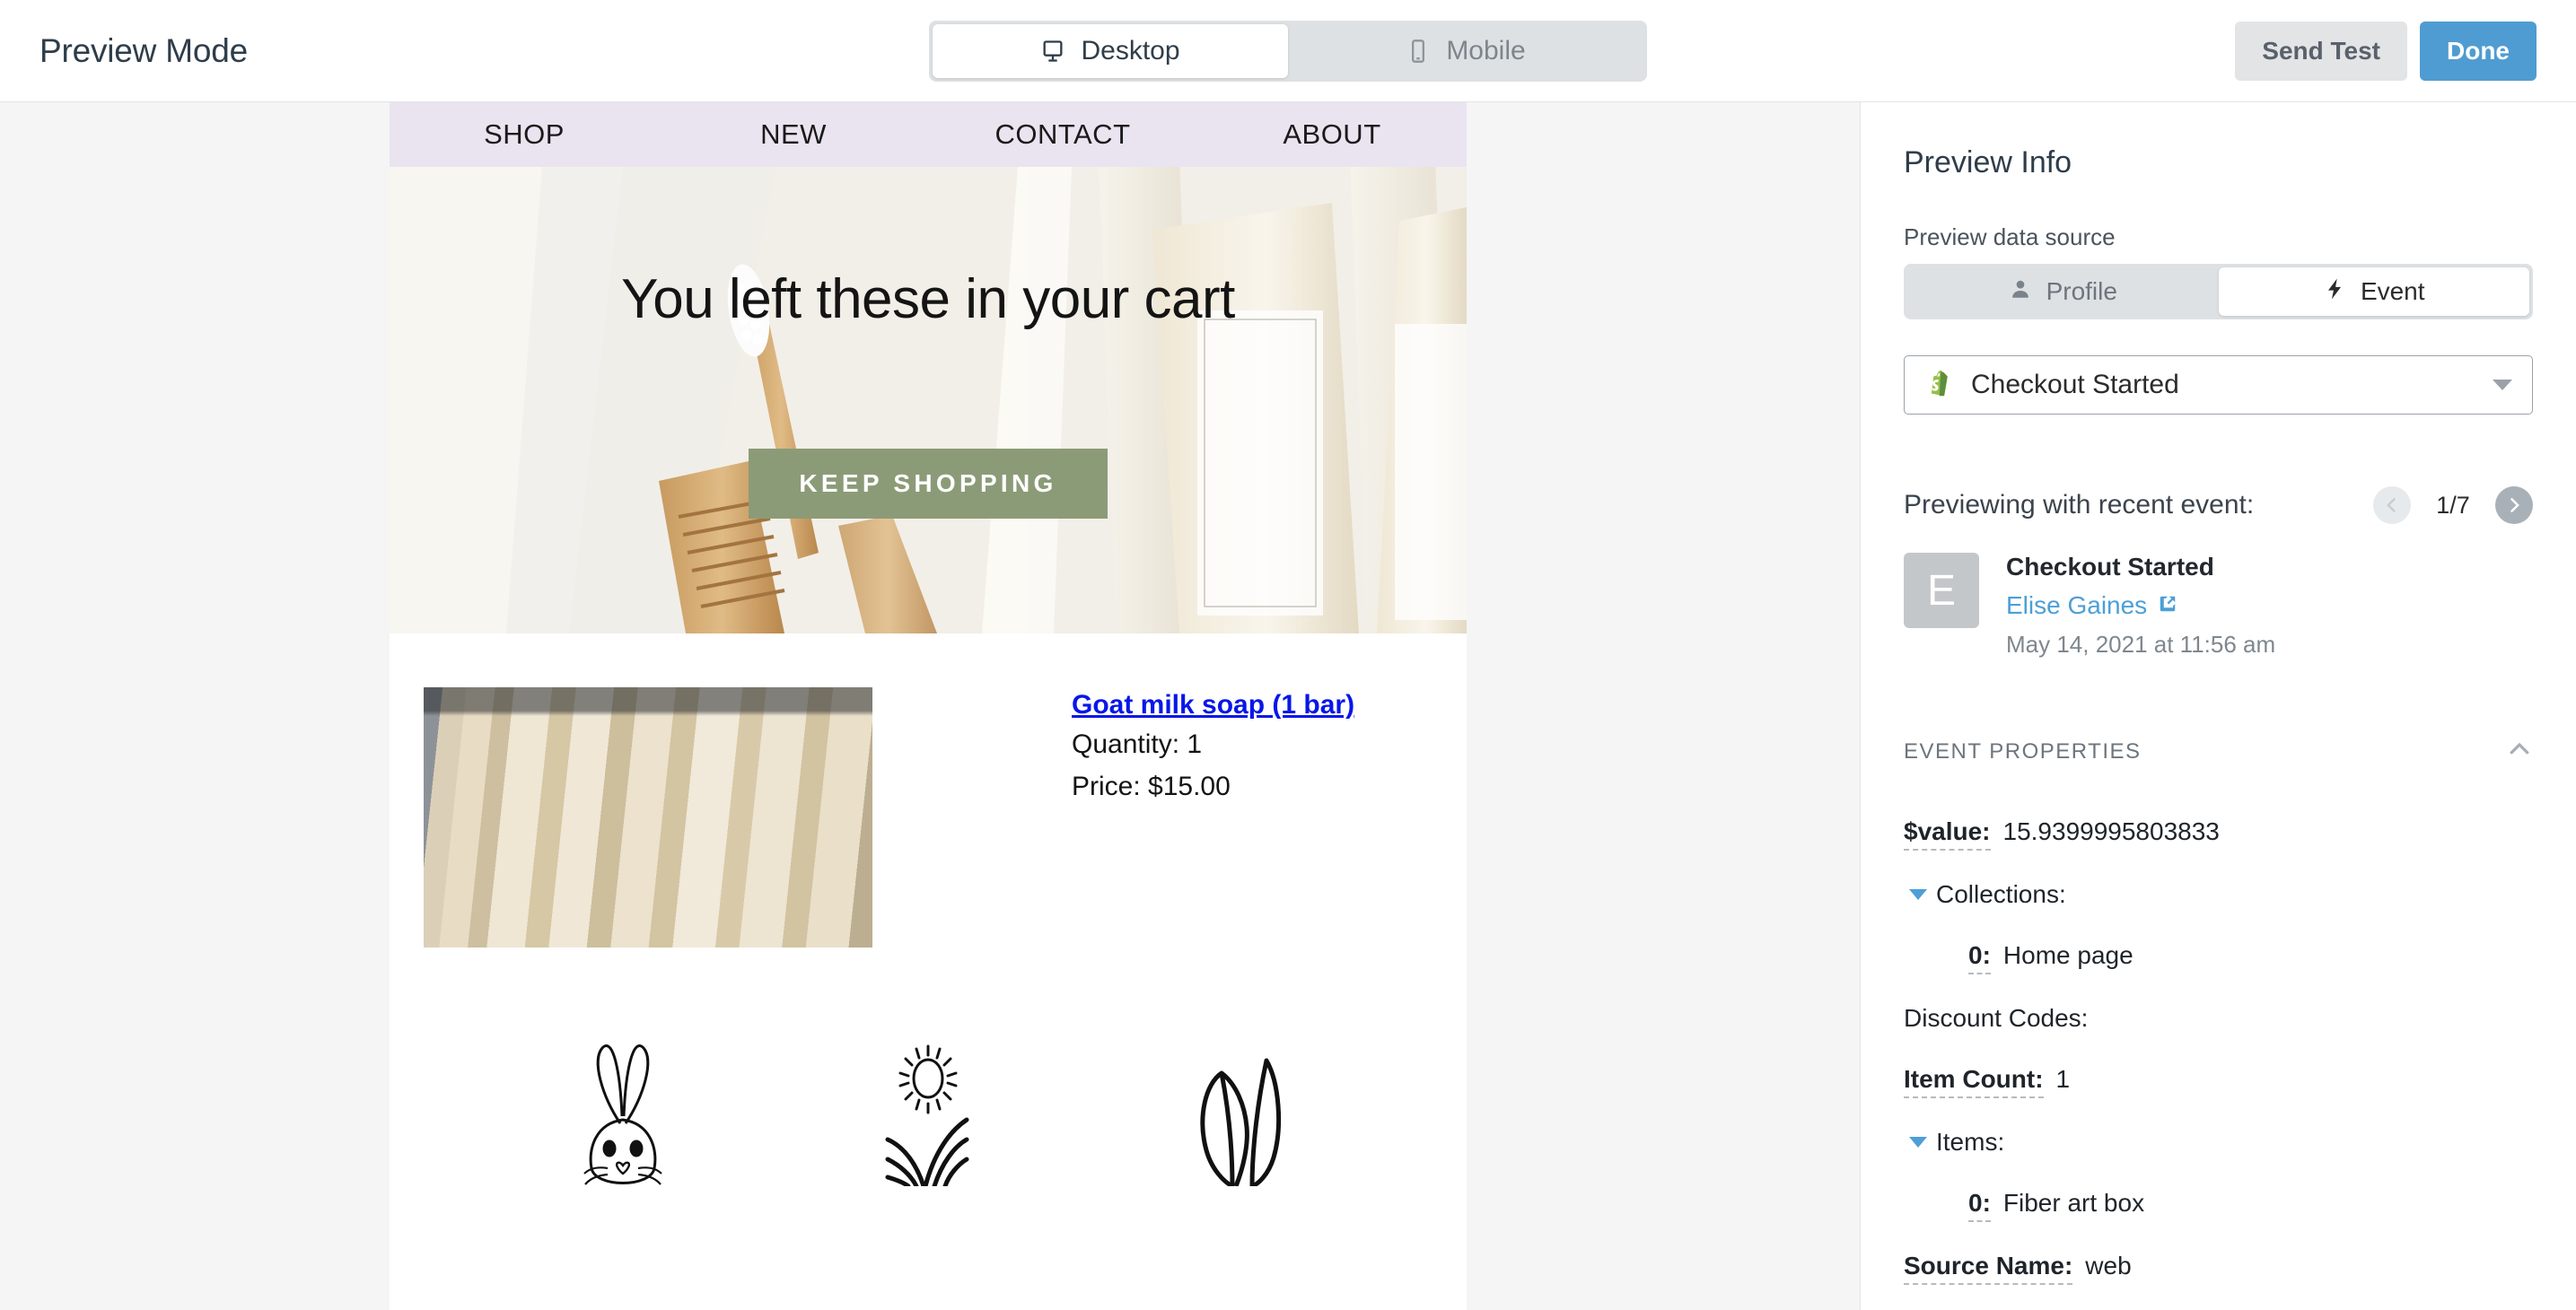  I want to click on shopify-icon, so click(1939, 385).